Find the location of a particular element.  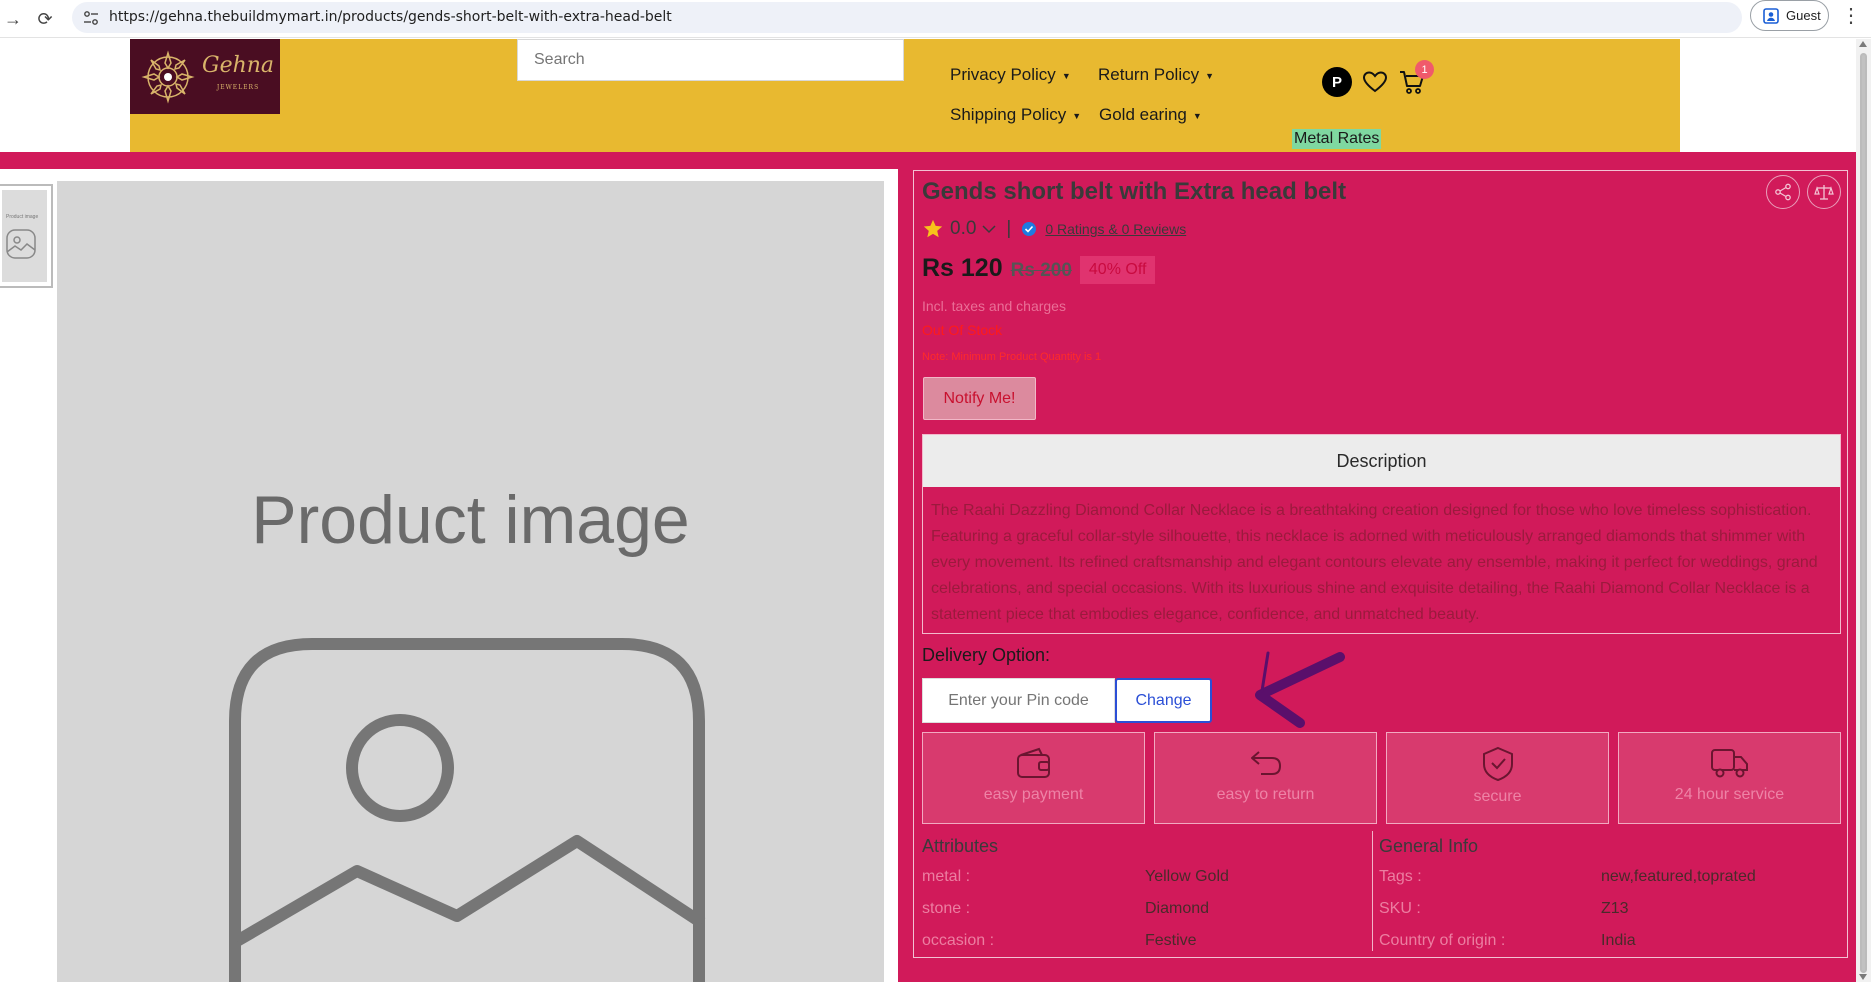

metal-rates-link: Metal Rates is located at coordinates (1337, 139).